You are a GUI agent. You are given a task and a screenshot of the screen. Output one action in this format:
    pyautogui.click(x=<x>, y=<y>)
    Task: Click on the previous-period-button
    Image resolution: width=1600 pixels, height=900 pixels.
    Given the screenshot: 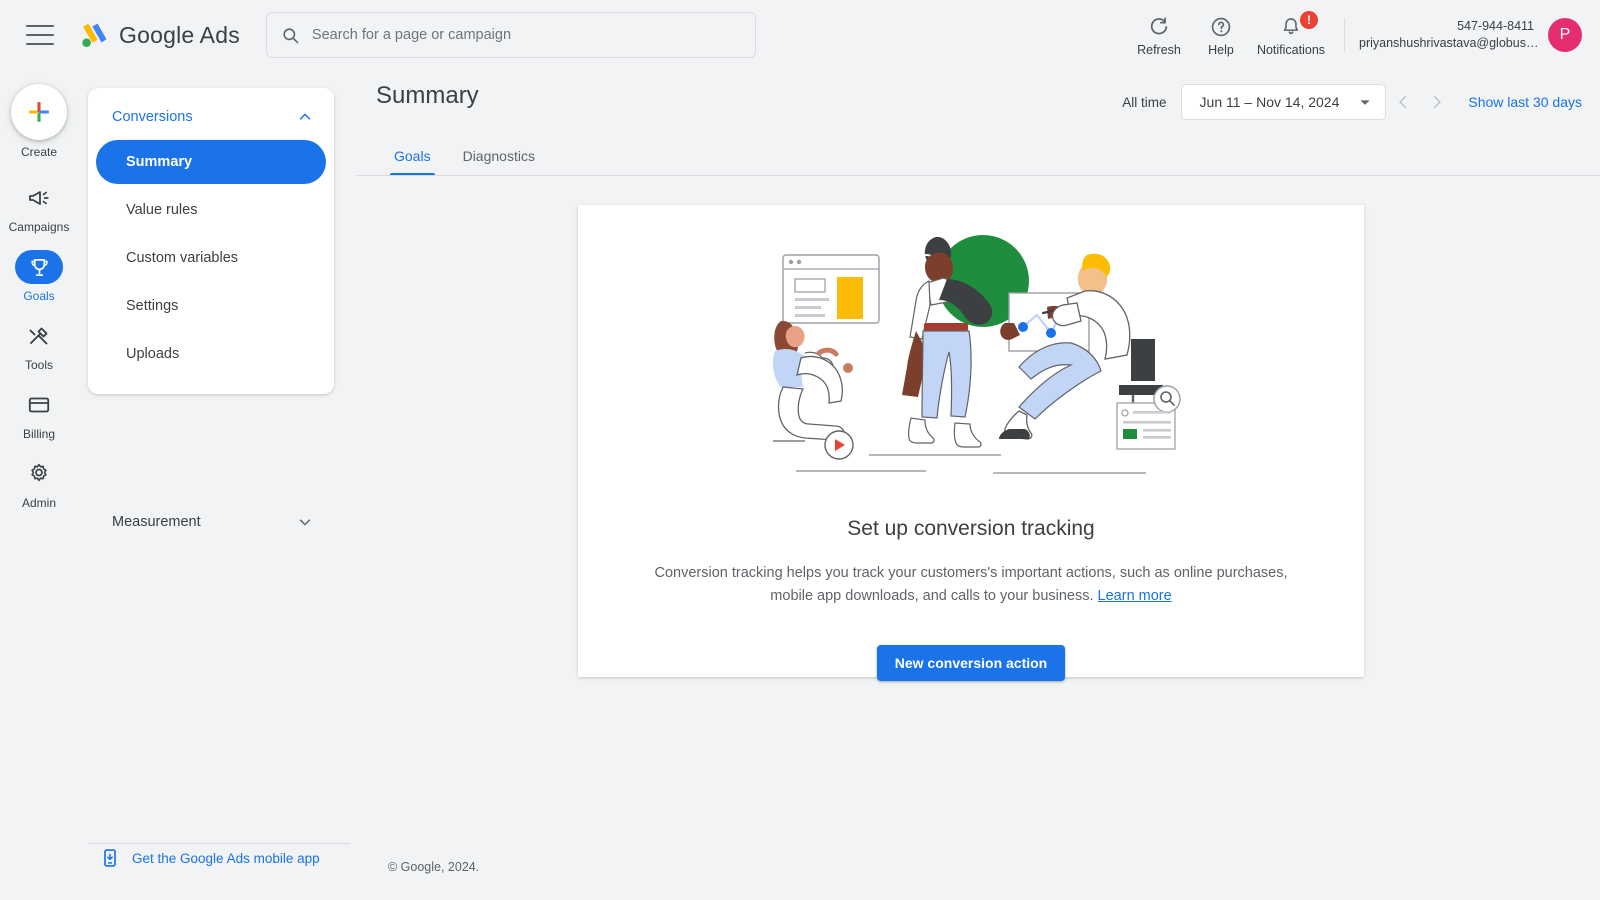 What is the action you would take?
    pyautogui.click(x=1403, y=102)
    